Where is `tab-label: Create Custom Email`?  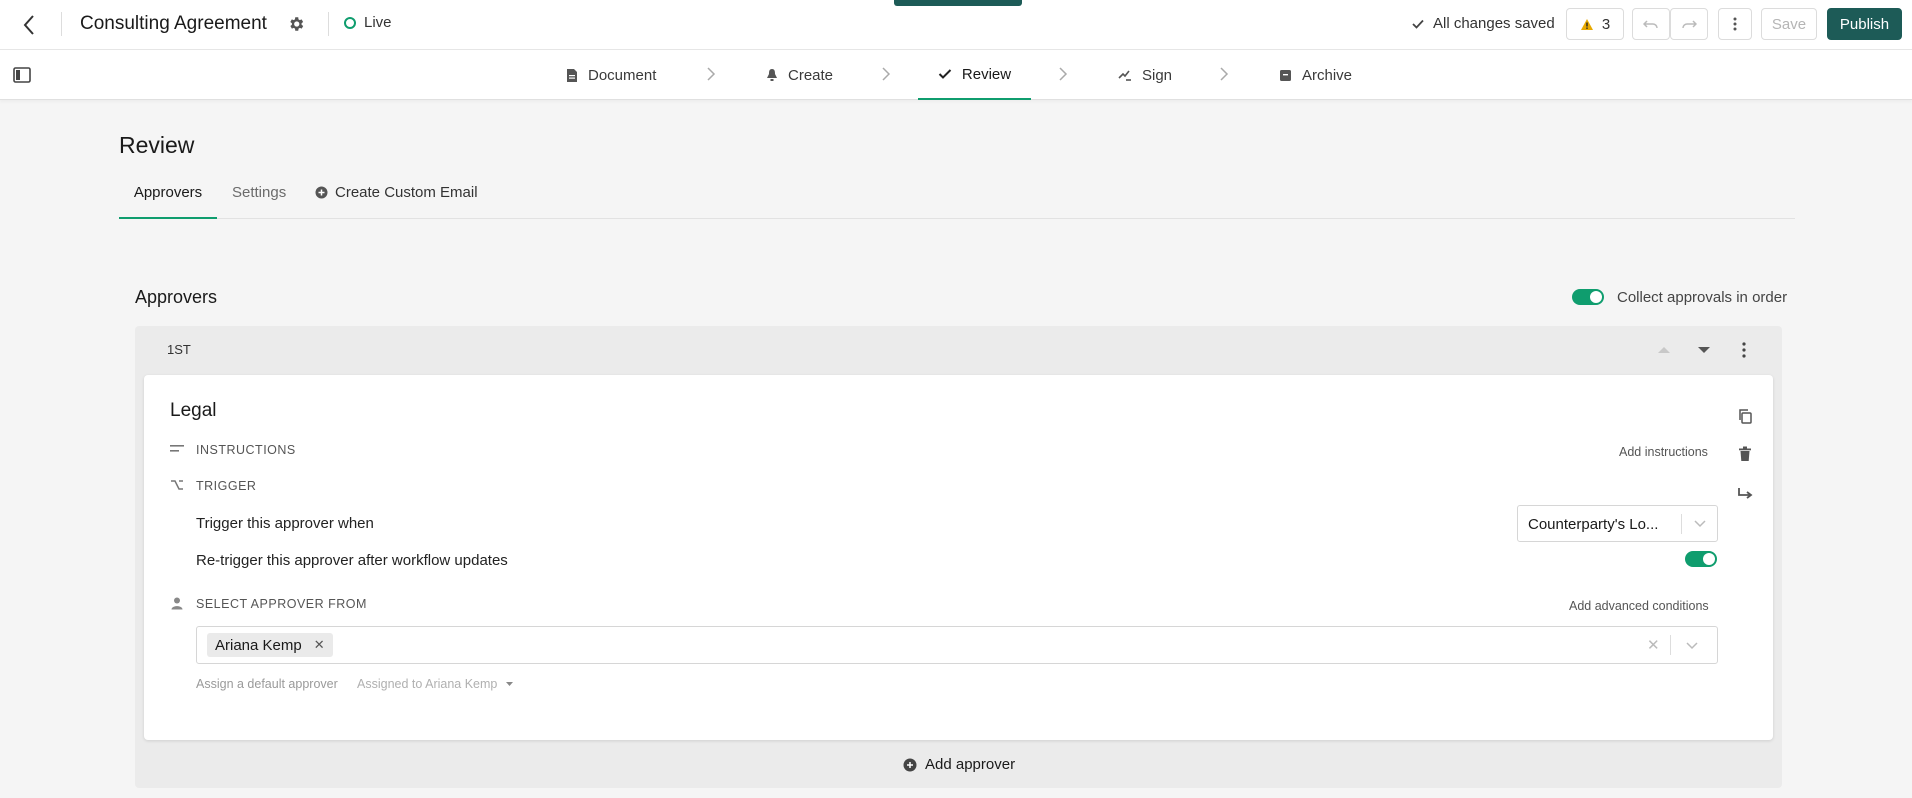 tab-label: Create Custom Email is located at coordinates (406, 192).